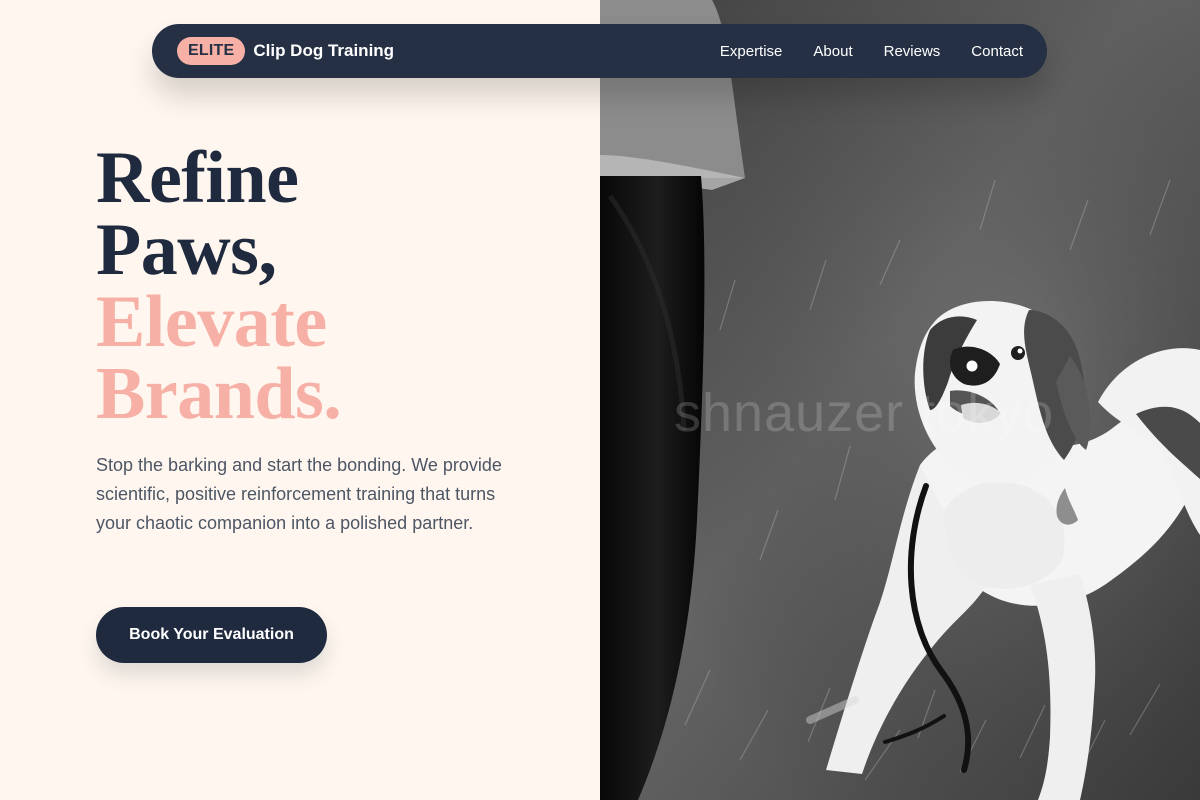  Describe the element at coordinates (211, 635) in the screenshot. I see `book-evaluation-button: Book Your Evaluation` at that location.